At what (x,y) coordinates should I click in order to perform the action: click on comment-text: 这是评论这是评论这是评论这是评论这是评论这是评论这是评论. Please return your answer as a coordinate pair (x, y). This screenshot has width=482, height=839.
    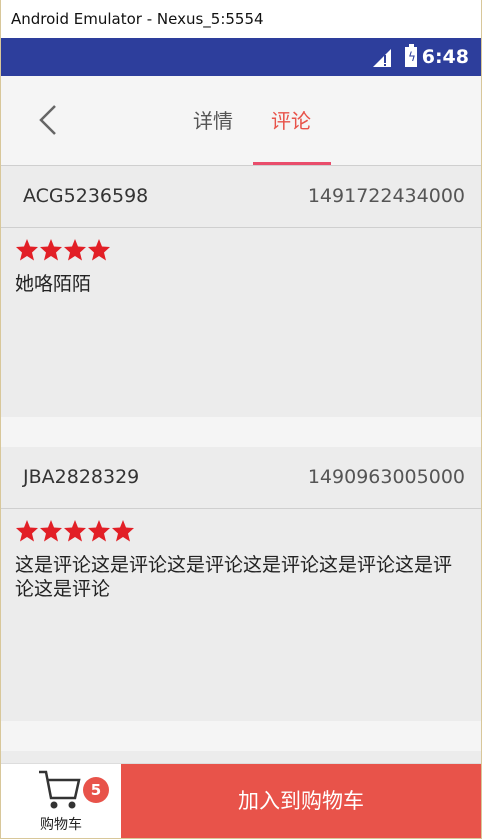
    Looking at the image, I should click on (234, 577).